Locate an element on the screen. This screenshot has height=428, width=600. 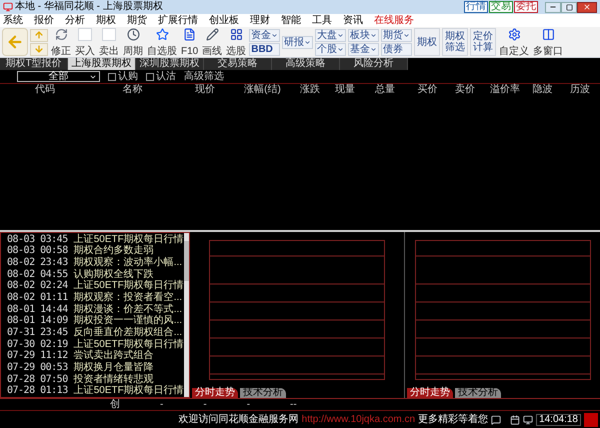
dropdown-button: 基金 is located at coordinates (364, 49).